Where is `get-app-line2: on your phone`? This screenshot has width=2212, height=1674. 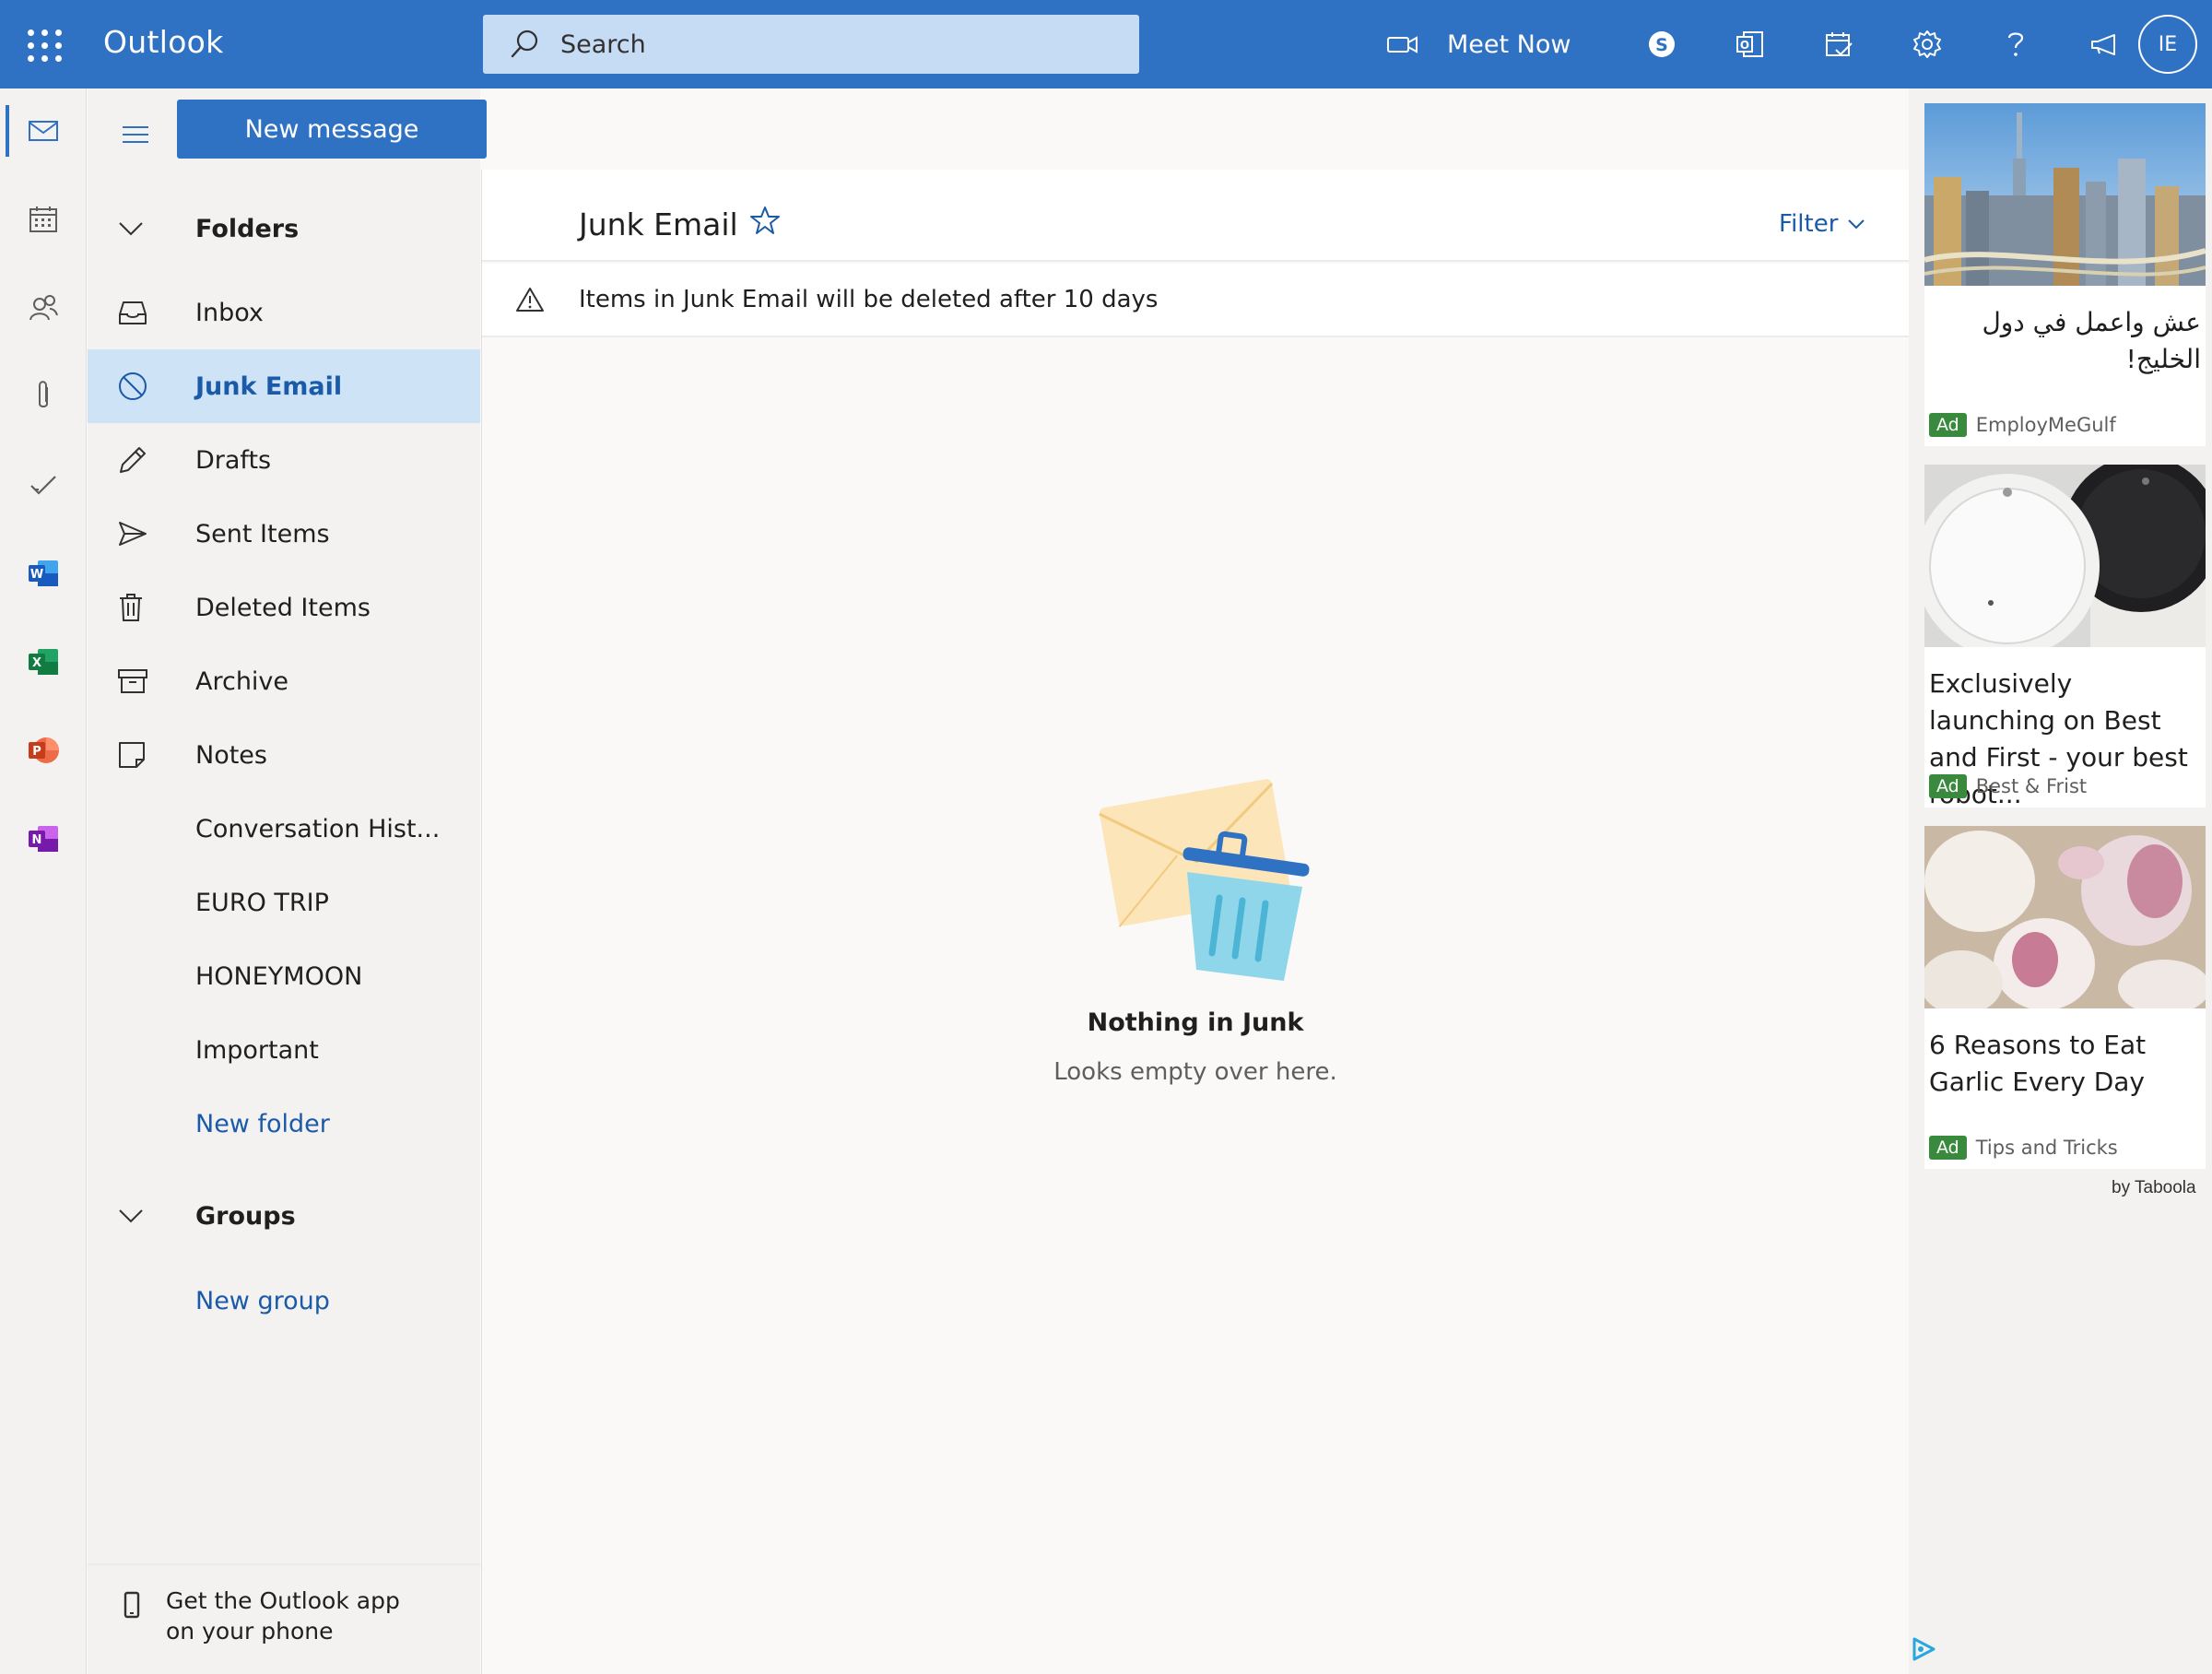 get-app-line2: on your phone is located at coordinates (250, 1631).